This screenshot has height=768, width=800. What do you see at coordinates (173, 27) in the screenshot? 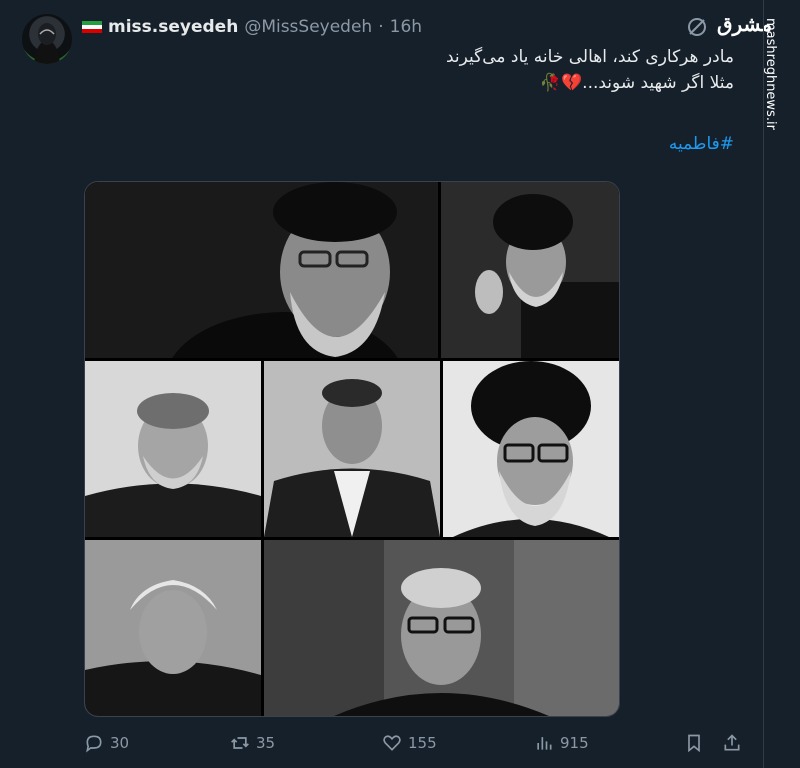
I see `display-name: miss.seyedeh` at bounding box center [173, 27].